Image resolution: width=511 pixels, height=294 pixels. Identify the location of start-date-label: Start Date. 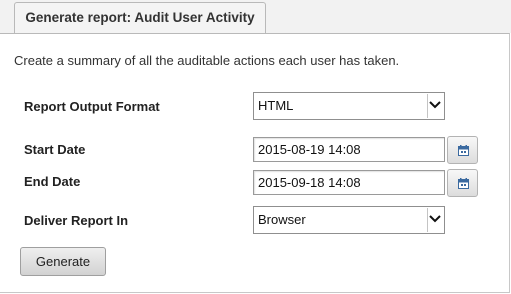
(55, 149).